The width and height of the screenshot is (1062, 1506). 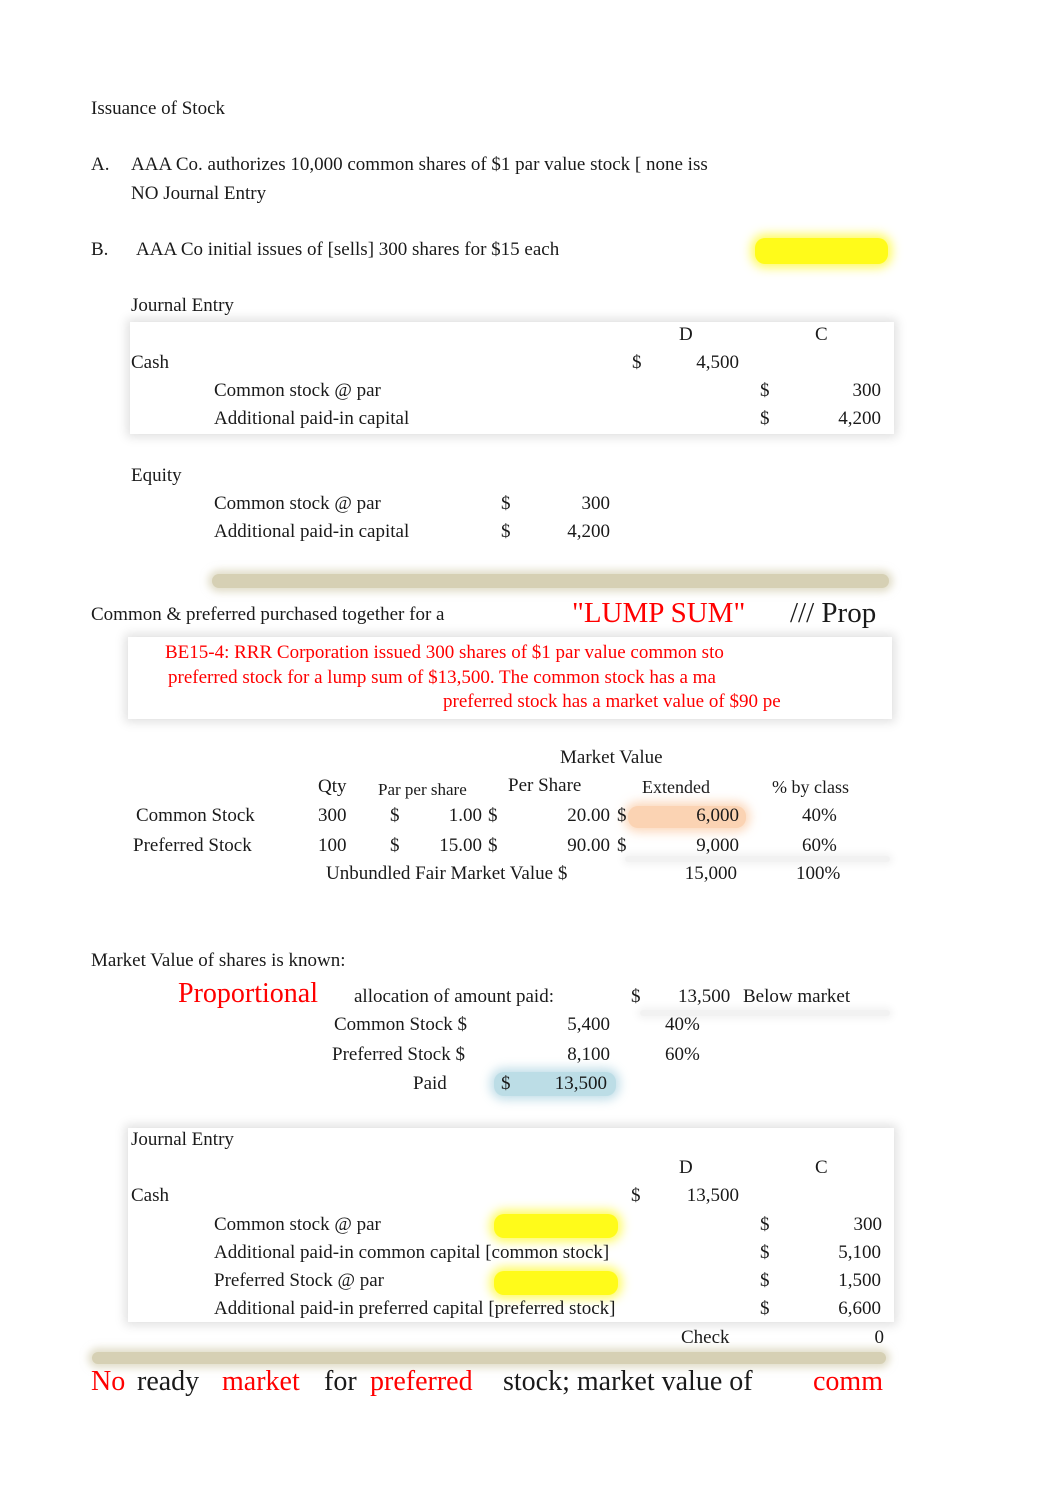 I want to click on footer-word: comm, so click(x=848, y=1381).